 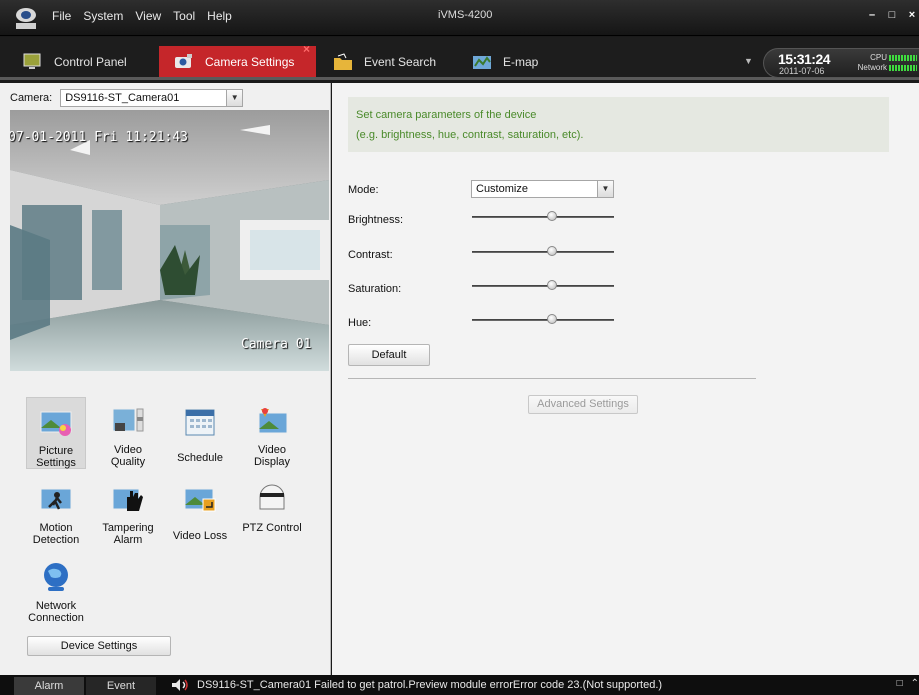 What do you see at coordinates (543, 252) in the screenshot?
I see `contrast-slider` at bounding box center [543, 252].